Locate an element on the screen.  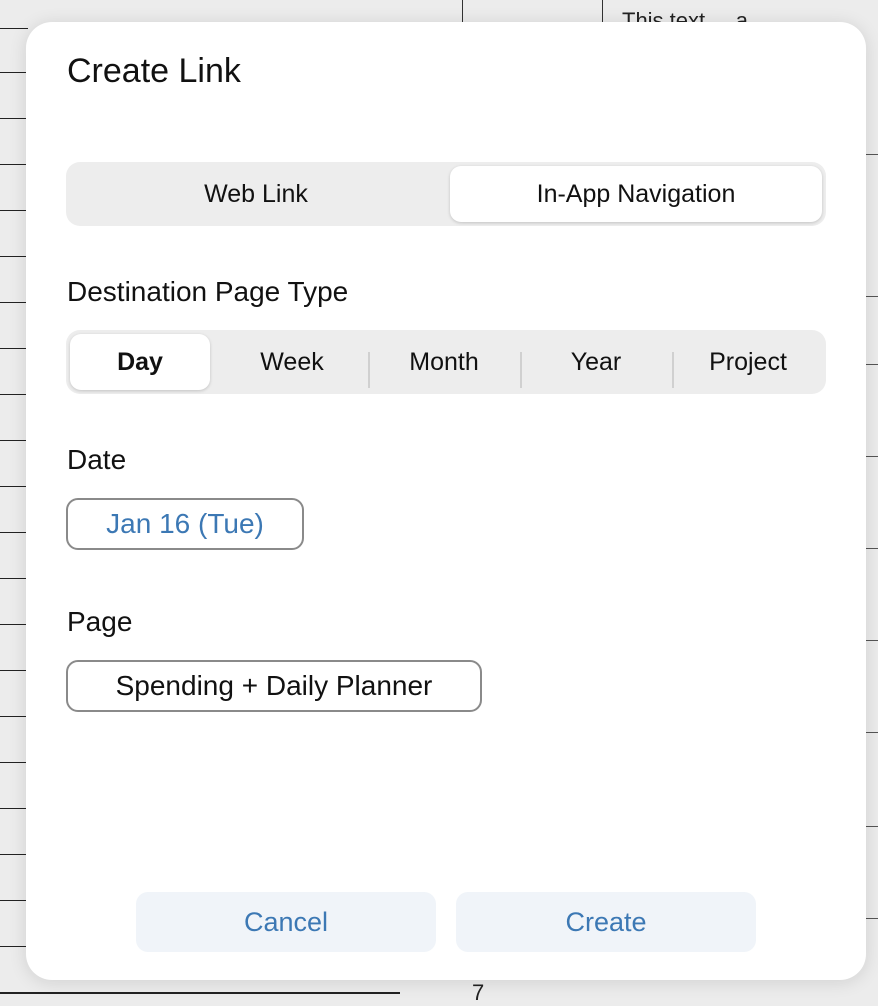
tab-in-app-navigation: In-App Navigation is located at coordinates (636, 194).